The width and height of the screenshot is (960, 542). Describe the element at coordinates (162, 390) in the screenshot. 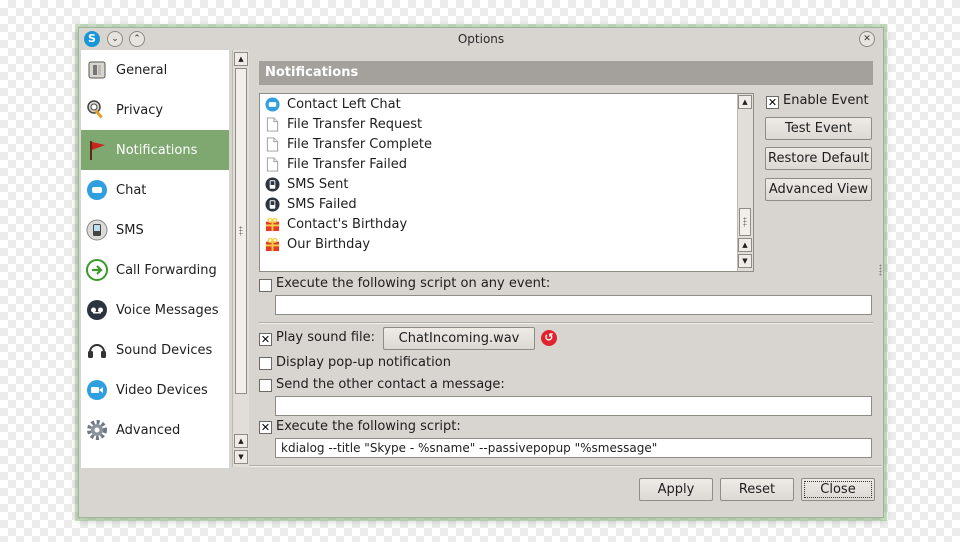

I see `sidebar-item-label: Video Devices` at that location.